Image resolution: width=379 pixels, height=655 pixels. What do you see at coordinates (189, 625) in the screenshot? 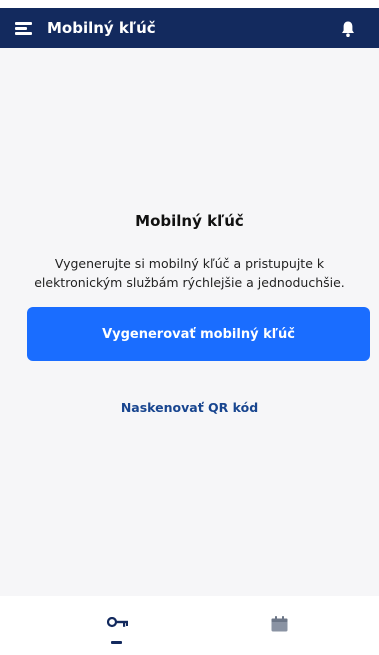
I see `bottom-navigation` at bounding box center [189, 625].